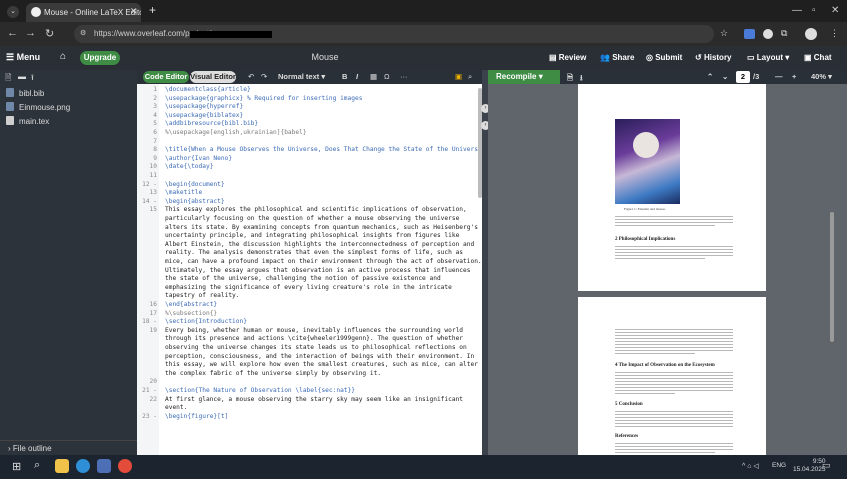  I want to click on symbol-button: Ω, so click(387, 76).